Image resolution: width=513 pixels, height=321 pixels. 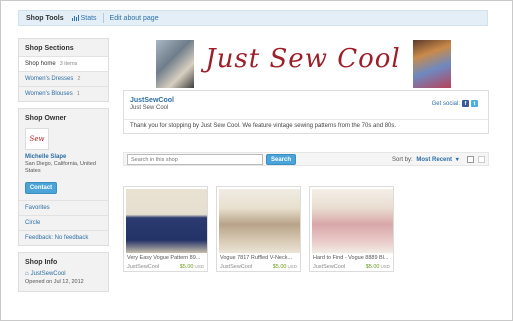 What do you see at coordinates (445, 103) in the screenshot?
I see `social-label: Get social:` at bounding box center [445, 103].